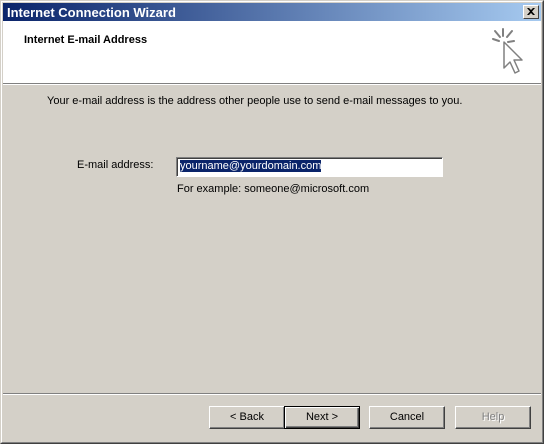  I want to click on title-bar: Internet Connection Wizard, so click(272, 12).